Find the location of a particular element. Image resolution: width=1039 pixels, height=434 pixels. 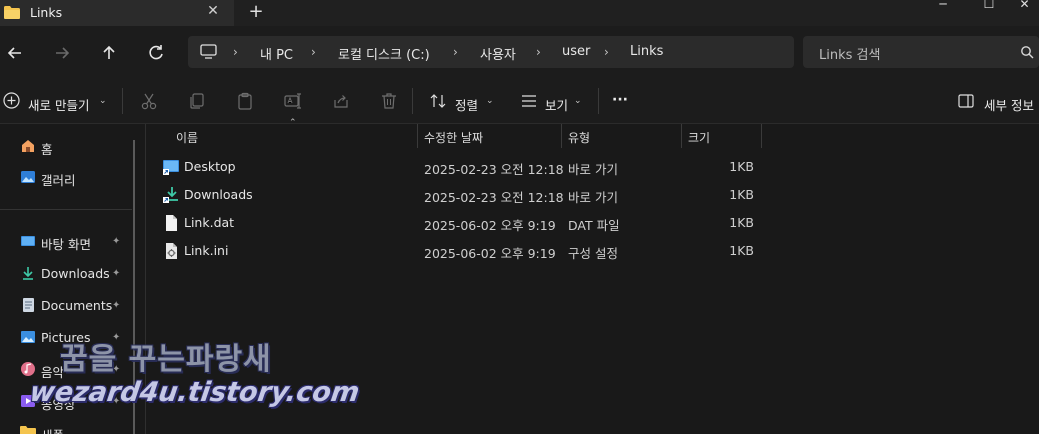

watermark-text: 꿈을 꾸는파랑새 is located at coordinates (166, 359).